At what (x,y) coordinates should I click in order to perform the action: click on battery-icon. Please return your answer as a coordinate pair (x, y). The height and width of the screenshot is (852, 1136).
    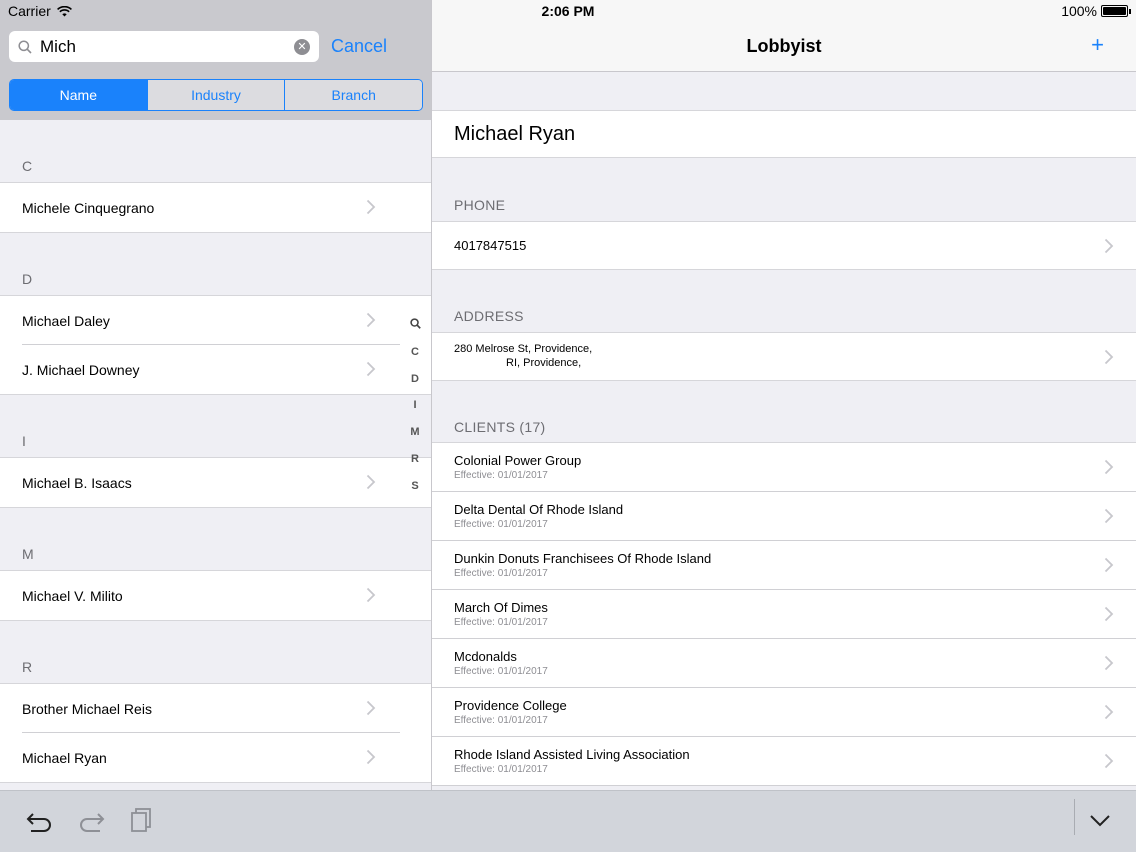
    Looking at the image, I should click on (1116, 11).